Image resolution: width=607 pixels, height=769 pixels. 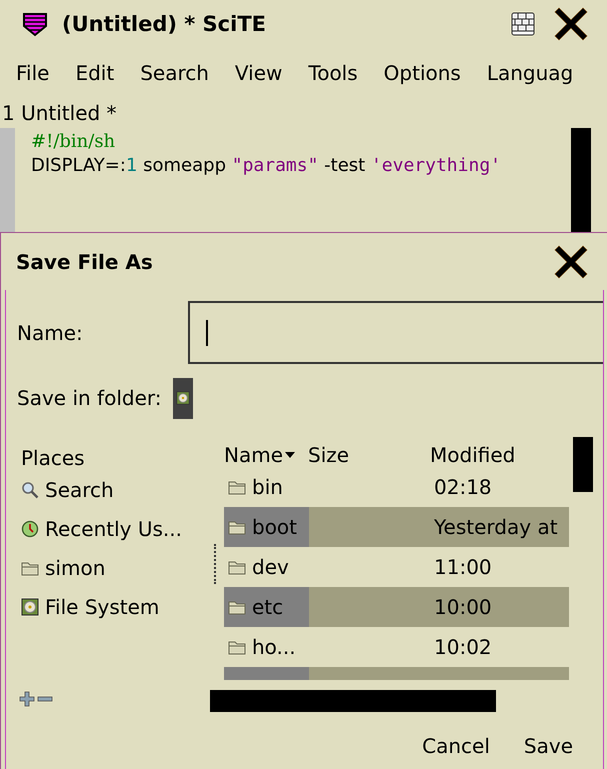 I want to click on menu-item: View, so click(x=258, y=72).